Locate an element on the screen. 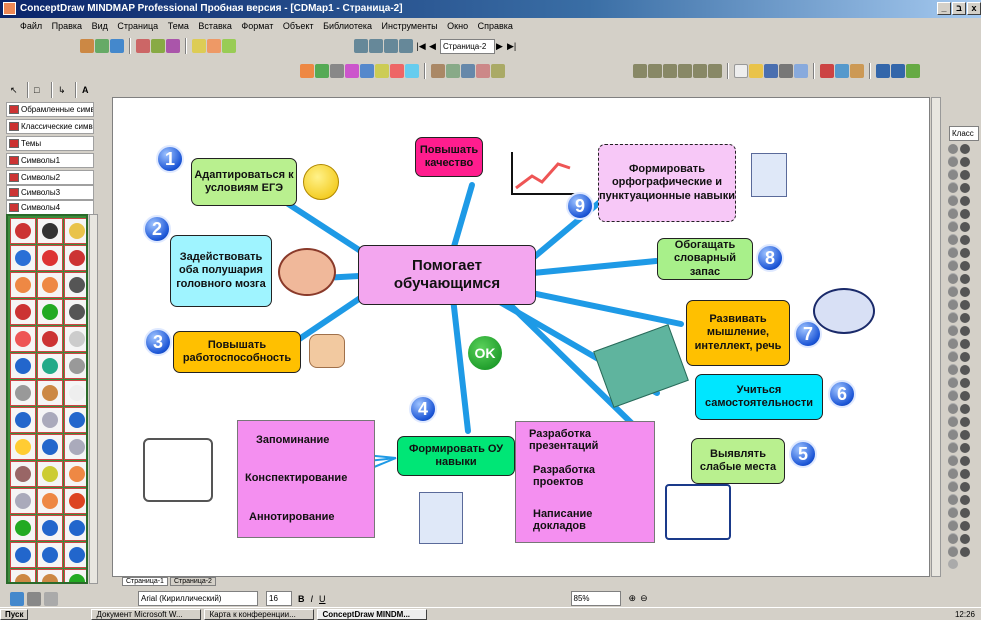  last-page-icon: ▶| is located at coordinates (514, 46).